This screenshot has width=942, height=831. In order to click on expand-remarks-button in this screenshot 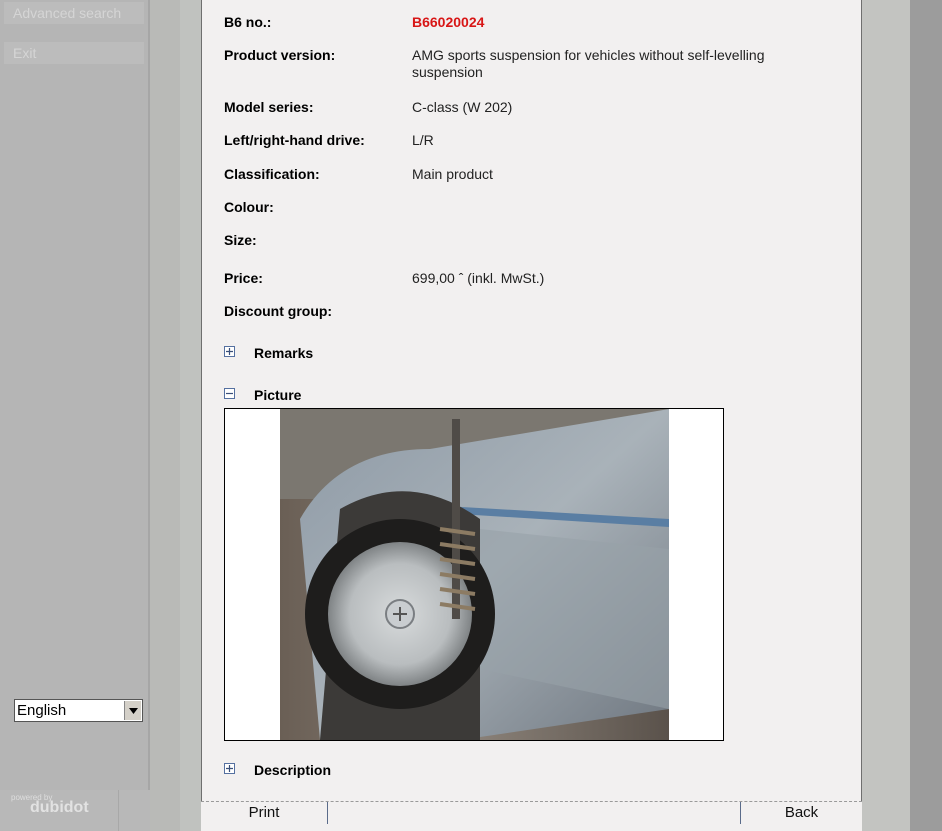, I will do `click(229, 351)`.